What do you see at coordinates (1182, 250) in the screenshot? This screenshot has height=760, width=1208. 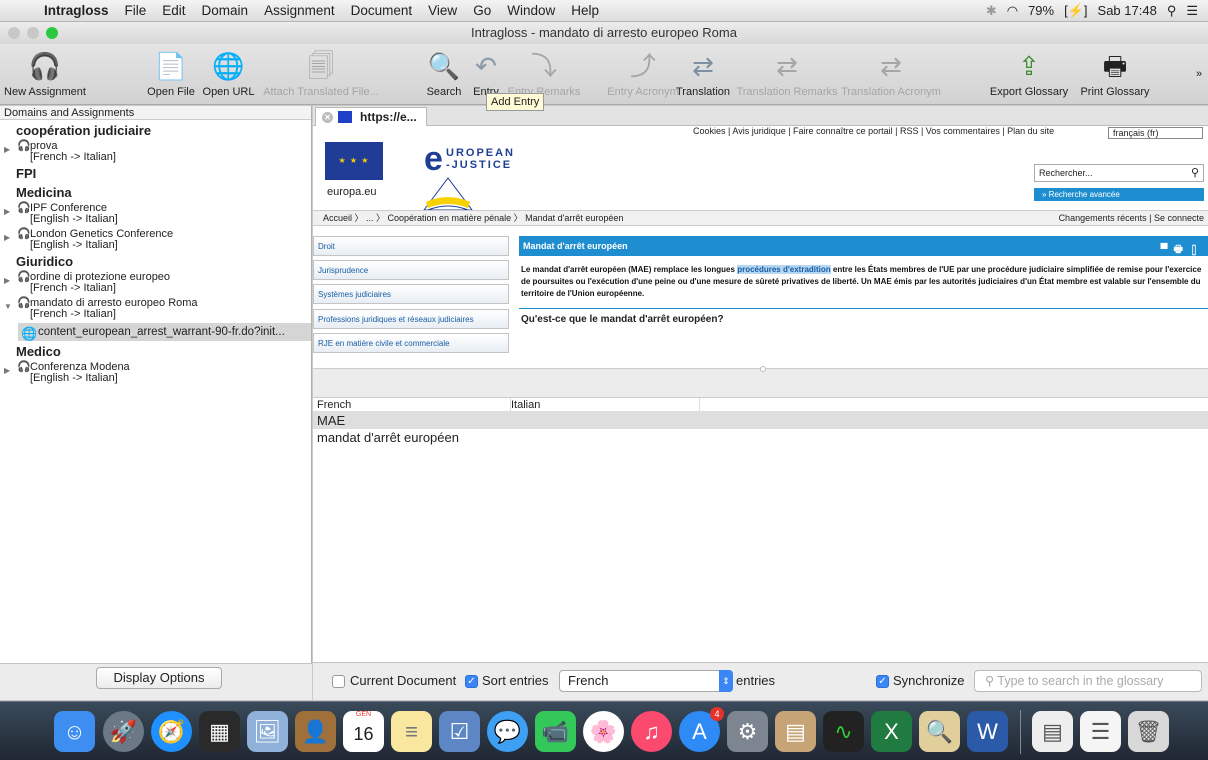 I see `page-tools-icons: ▀🖶▯` at bounding box center [1182, 250].